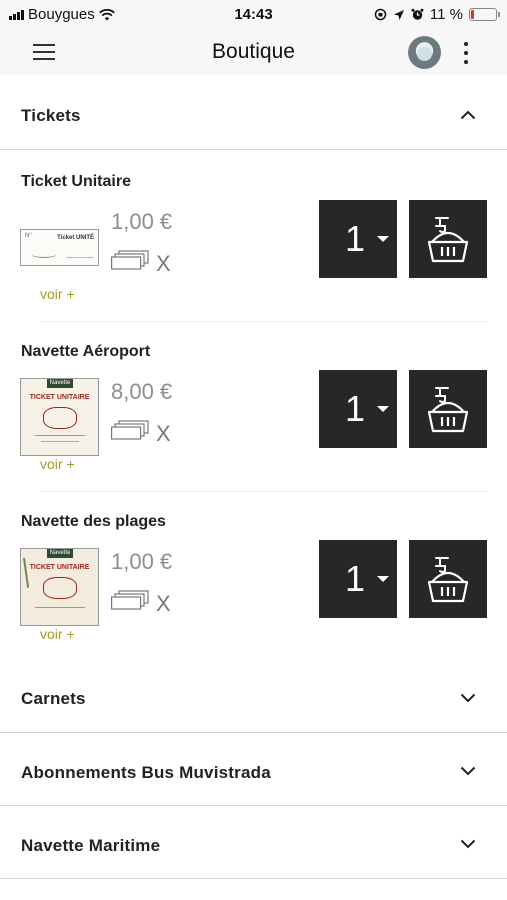  What do you see at coordinates (253, 115) in the screenshot?
I see `section-tickets: Tickets` at bounding box center [253, 115].